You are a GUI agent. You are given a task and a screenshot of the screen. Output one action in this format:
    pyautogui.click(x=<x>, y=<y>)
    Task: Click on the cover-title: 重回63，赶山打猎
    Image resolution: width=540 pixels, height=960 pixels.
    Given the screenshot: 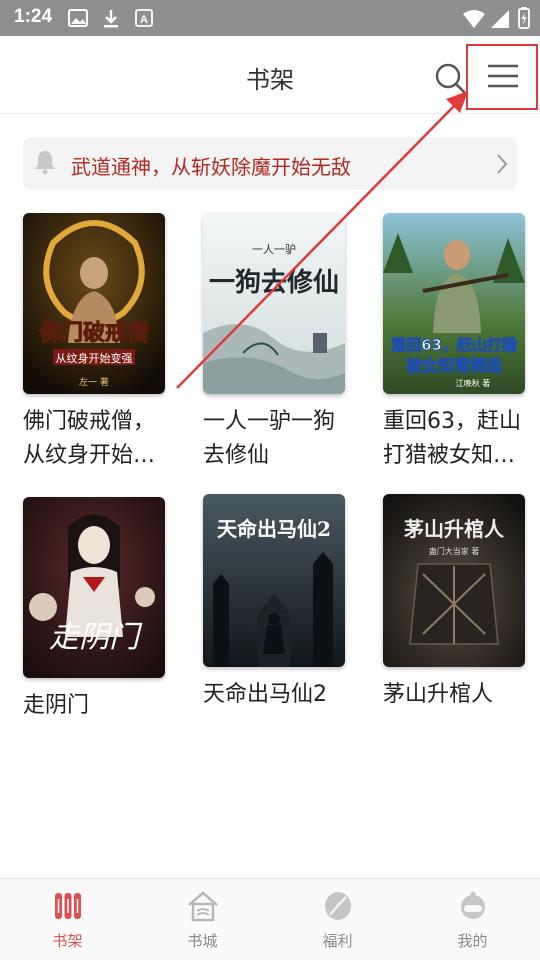 What is the action you would take?
    pyautogui.click(x=454, y=345)
    